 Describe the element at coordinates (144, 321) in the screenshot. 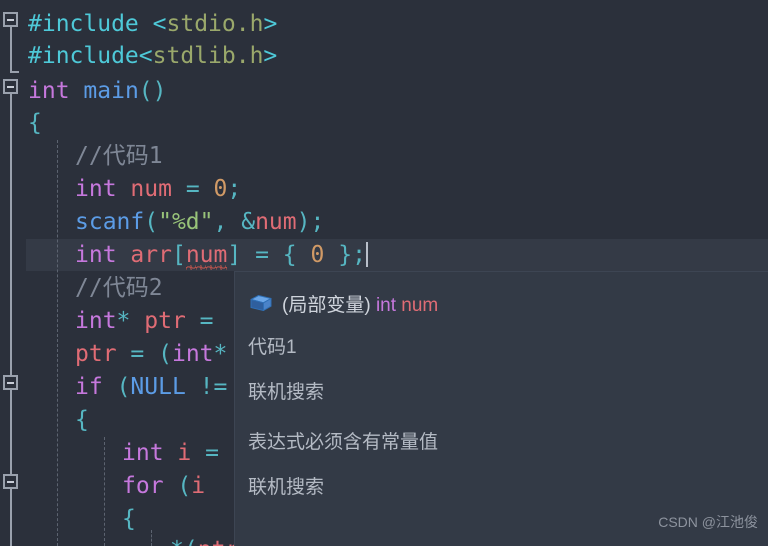

I see `code-line-10: int* ptr =` at that location.